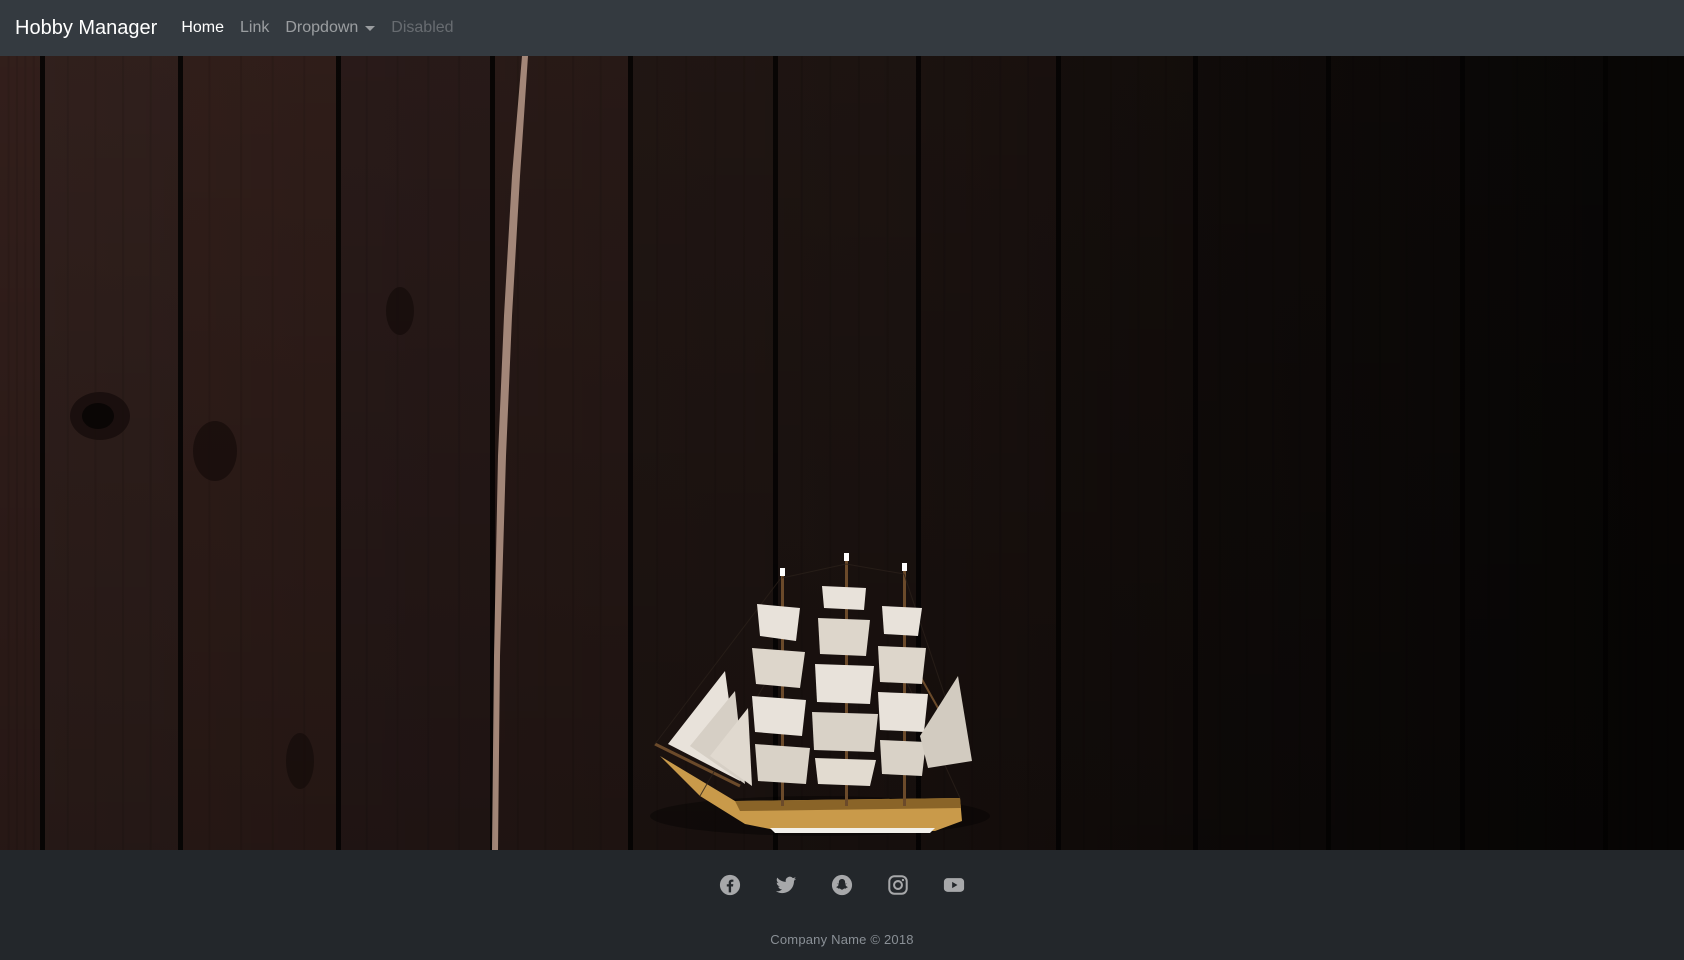 This screenshot has height=960, width=1684. I want to click on snapchat-icon, so click(842, 885).